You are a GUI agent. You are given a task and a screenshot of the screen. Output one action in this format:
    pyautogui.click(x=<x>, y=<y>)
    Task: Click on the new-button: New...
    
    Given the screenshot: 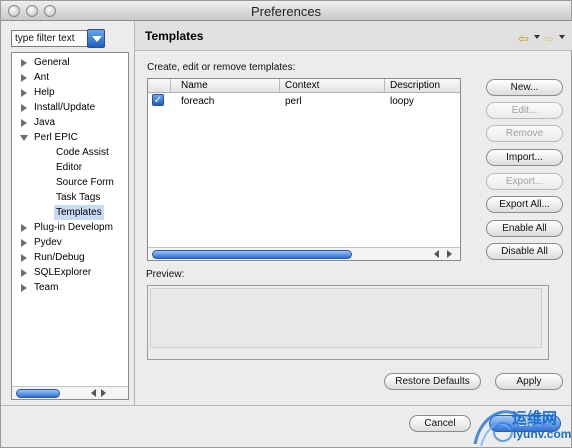 What is the action you would take?
    pyautogui.click(x=524, y=87)
    